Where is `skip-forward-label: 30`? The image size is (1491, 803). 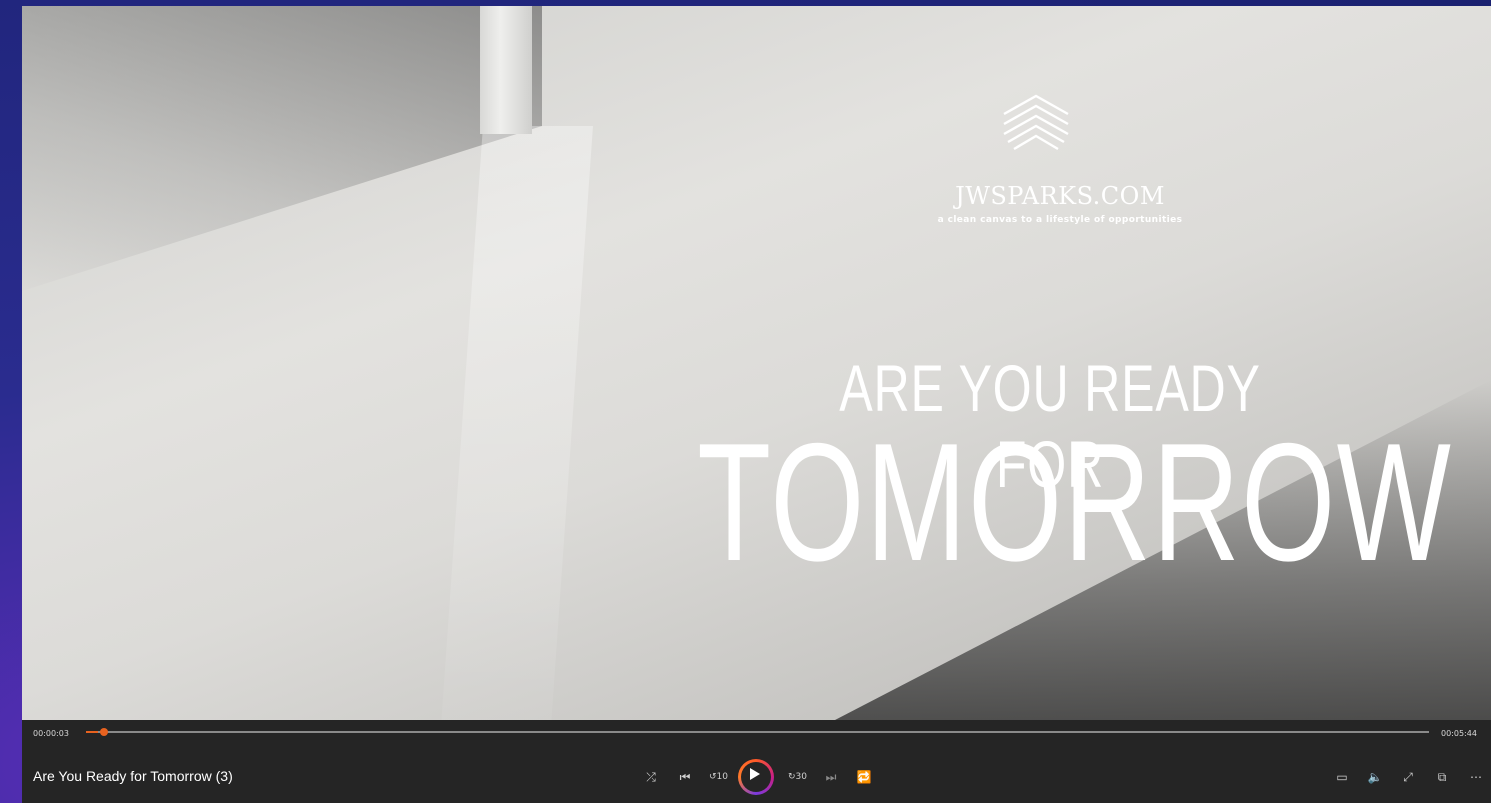 skip-forward-label: 30 is located at coordinates (801, 777).